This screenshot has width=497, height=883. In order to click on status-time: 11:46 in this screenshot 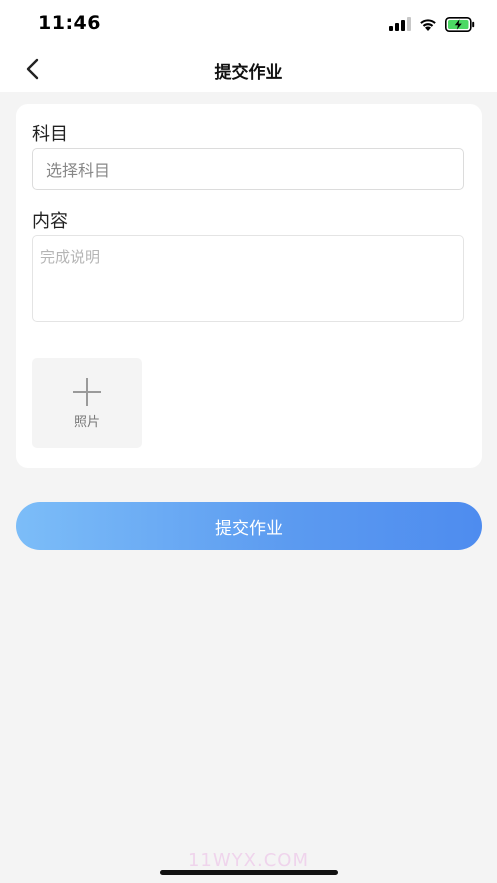, I will do `click(69, 23)`.